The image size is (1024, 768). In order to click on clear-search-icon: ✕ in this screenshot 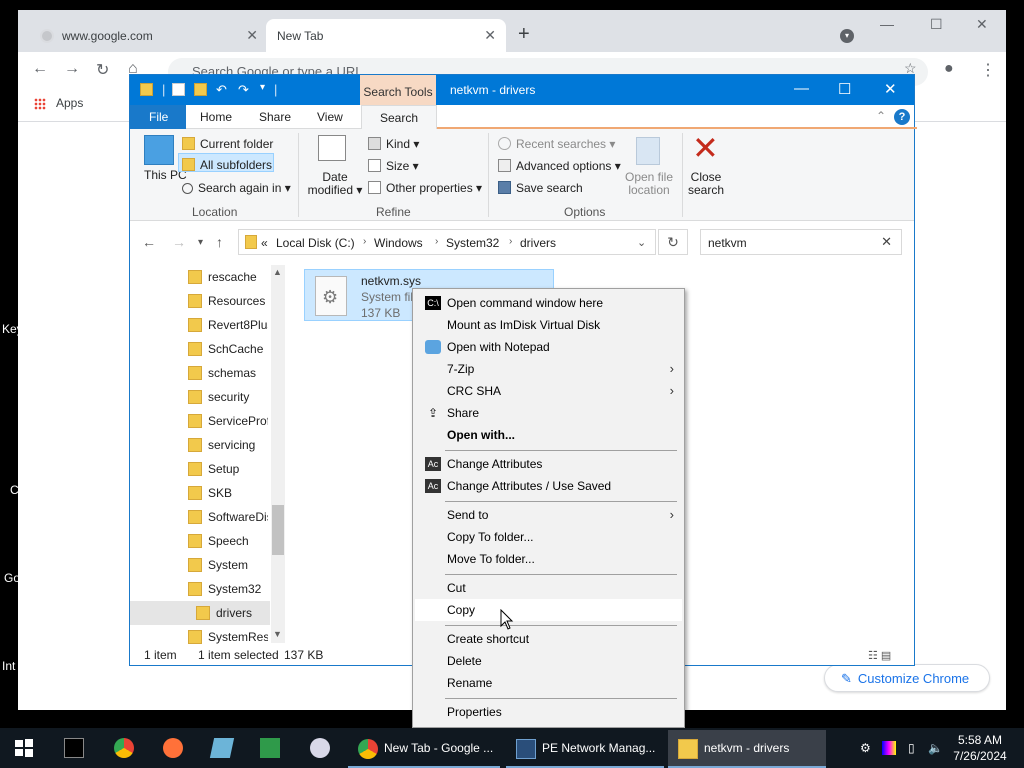, I will do `click(886, 242)`.